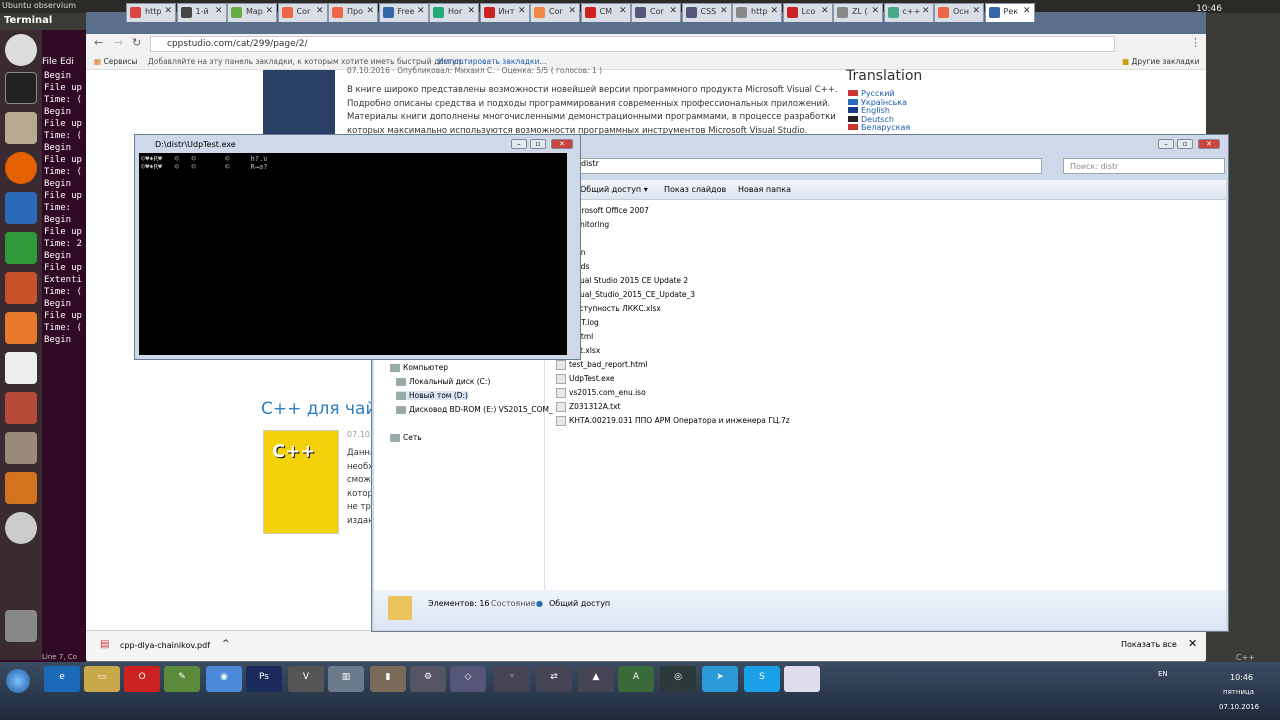  I want to click on menu-edit: Edi, so click(67, 62).